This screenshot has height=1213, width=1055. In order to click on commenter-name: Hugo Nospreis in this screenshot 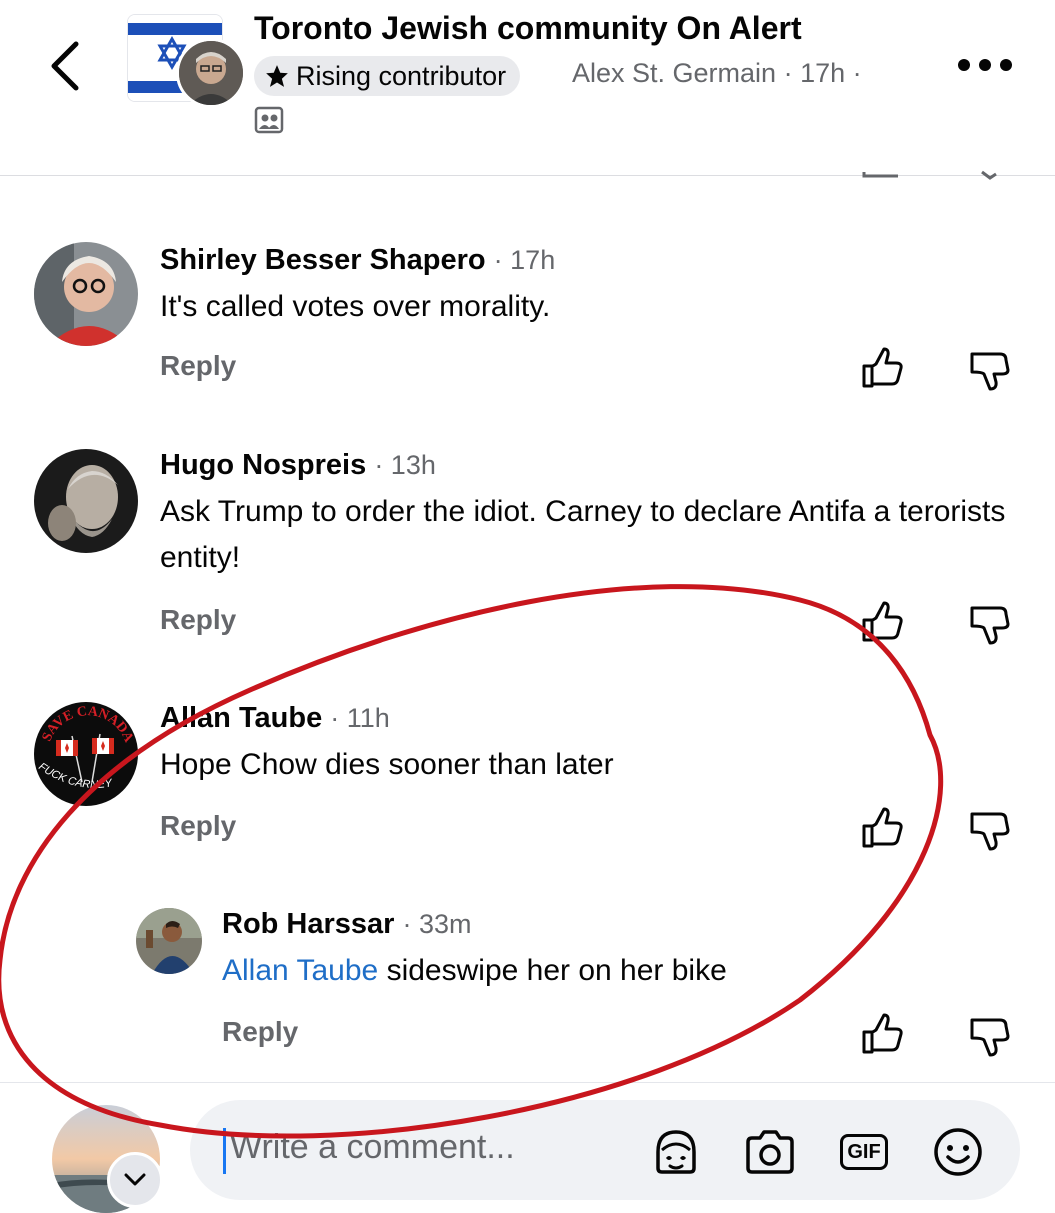, I will do `click(263, 465)`.